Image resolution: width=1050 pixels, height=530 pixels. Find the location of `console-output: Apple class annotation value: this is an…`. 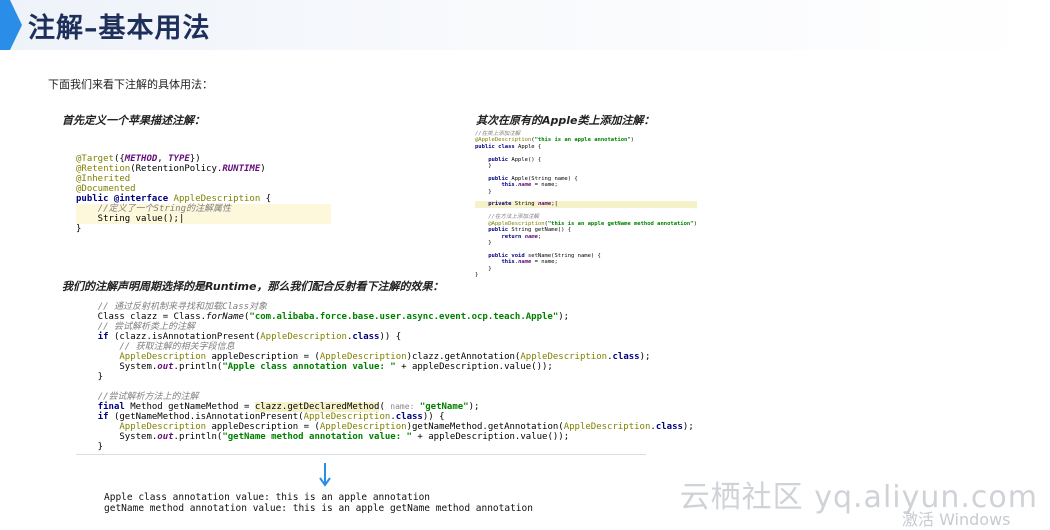

console-output: Apple class annotation value: this is an… is located at coordinates (318, 503).